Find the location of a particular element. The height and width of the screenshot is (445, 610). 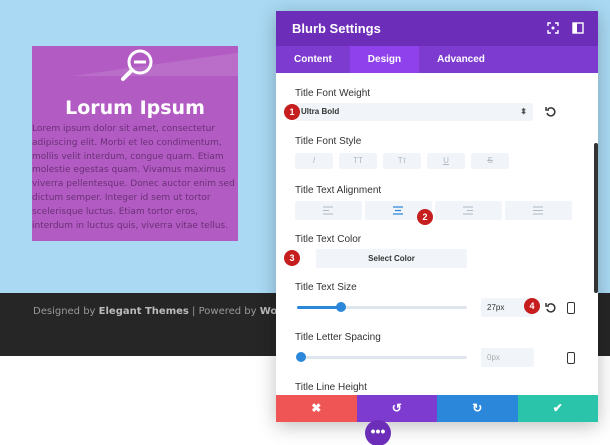

more-options-button: ••• is located at coordinates (378, 432).